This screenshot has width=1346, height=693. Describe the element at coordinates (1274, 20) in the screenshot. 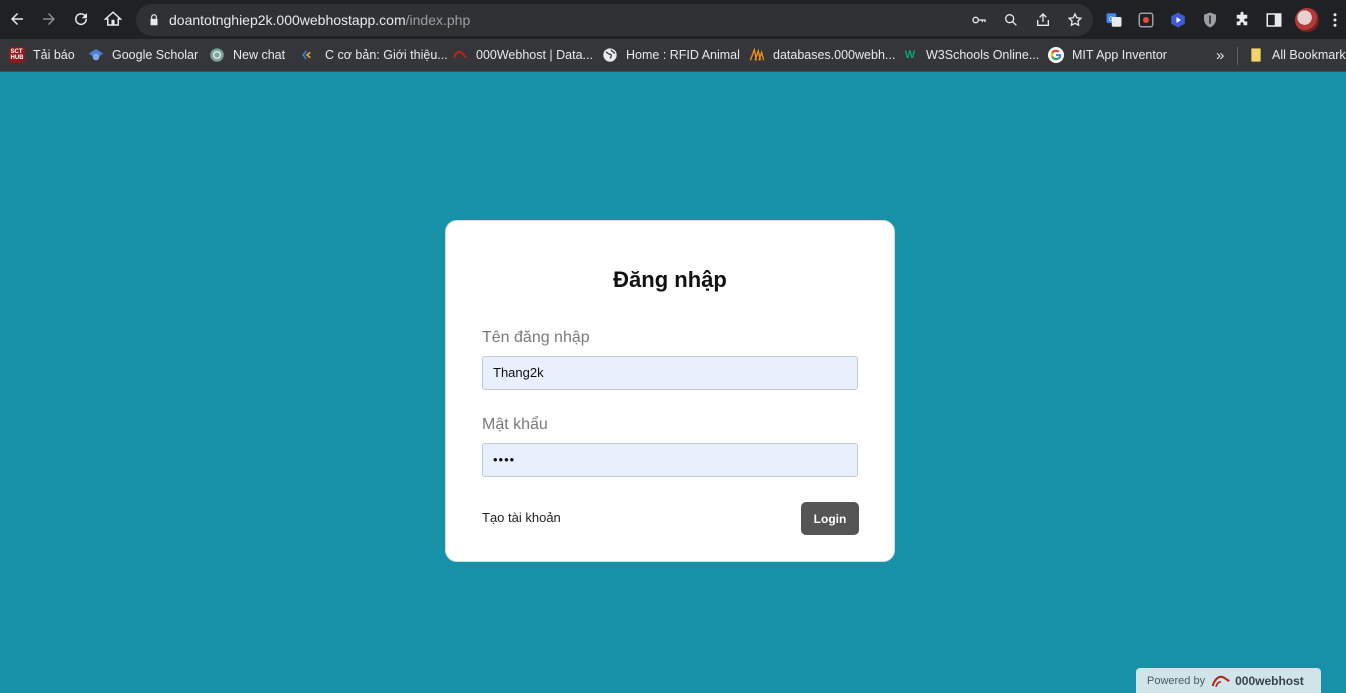

I see `side-panel-icon` at that location.